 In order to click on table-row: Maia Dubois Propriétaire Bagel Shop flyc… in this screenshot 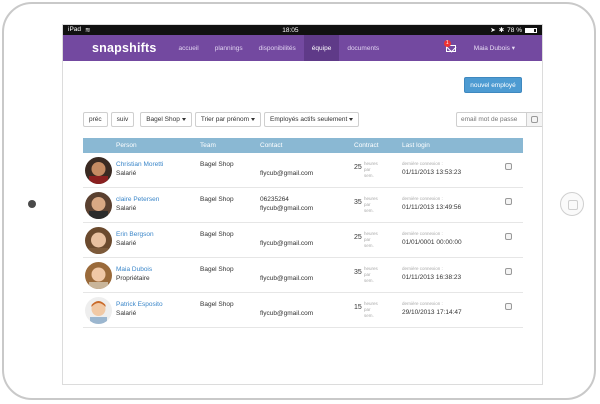, I will do `click(303, 275)`.